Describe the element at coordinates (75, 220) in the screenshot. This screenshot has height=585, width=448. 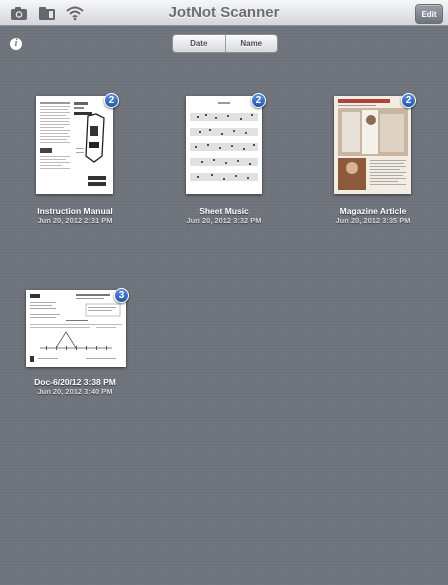
I see `document-date: Jun 20, 2012 2:31 PM` at that location.